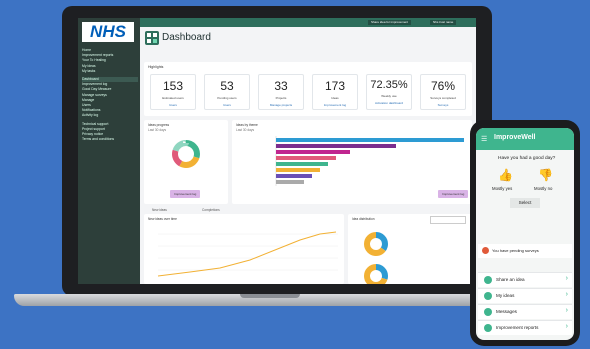 This screenshot has width=590, height=349. Describe the element at coordinates (543, 188) in the screenshot. I see `mostly-no-label: Mostly no` at that location.